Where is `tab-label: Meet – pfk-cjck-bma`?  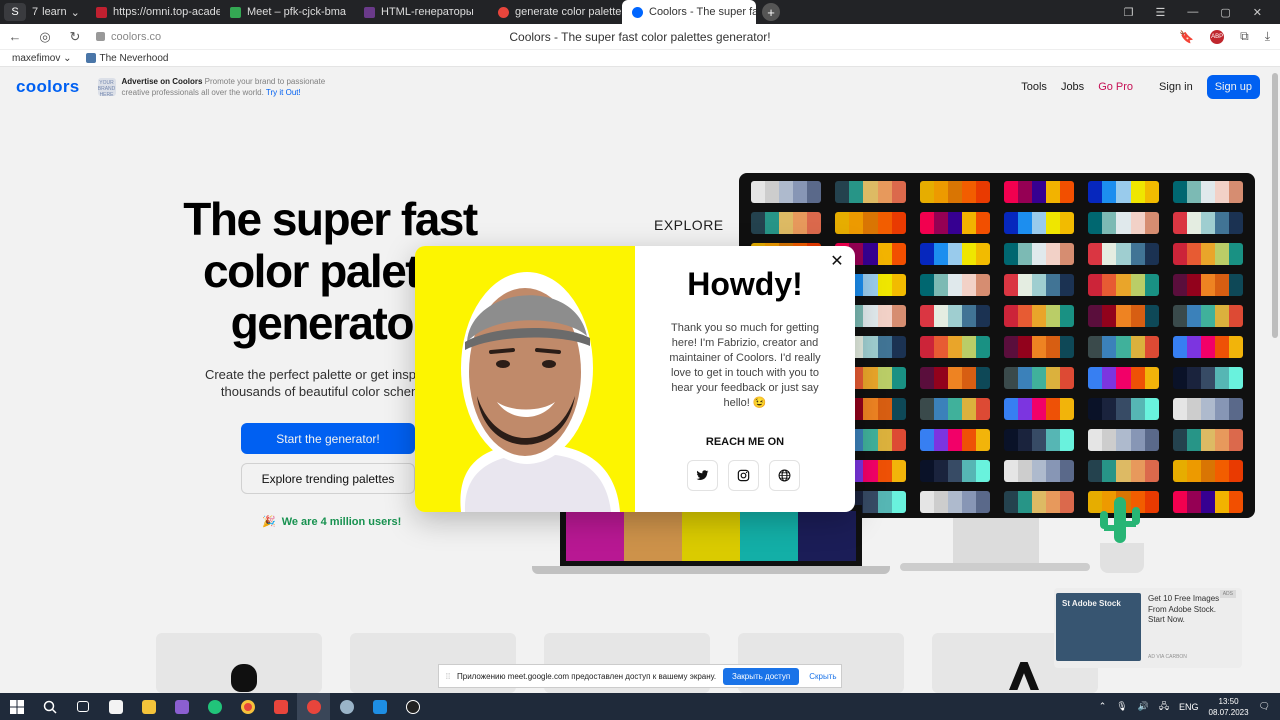 tab-label: Meet – pfk-cjck-bma is located at coordinates (297, 12).